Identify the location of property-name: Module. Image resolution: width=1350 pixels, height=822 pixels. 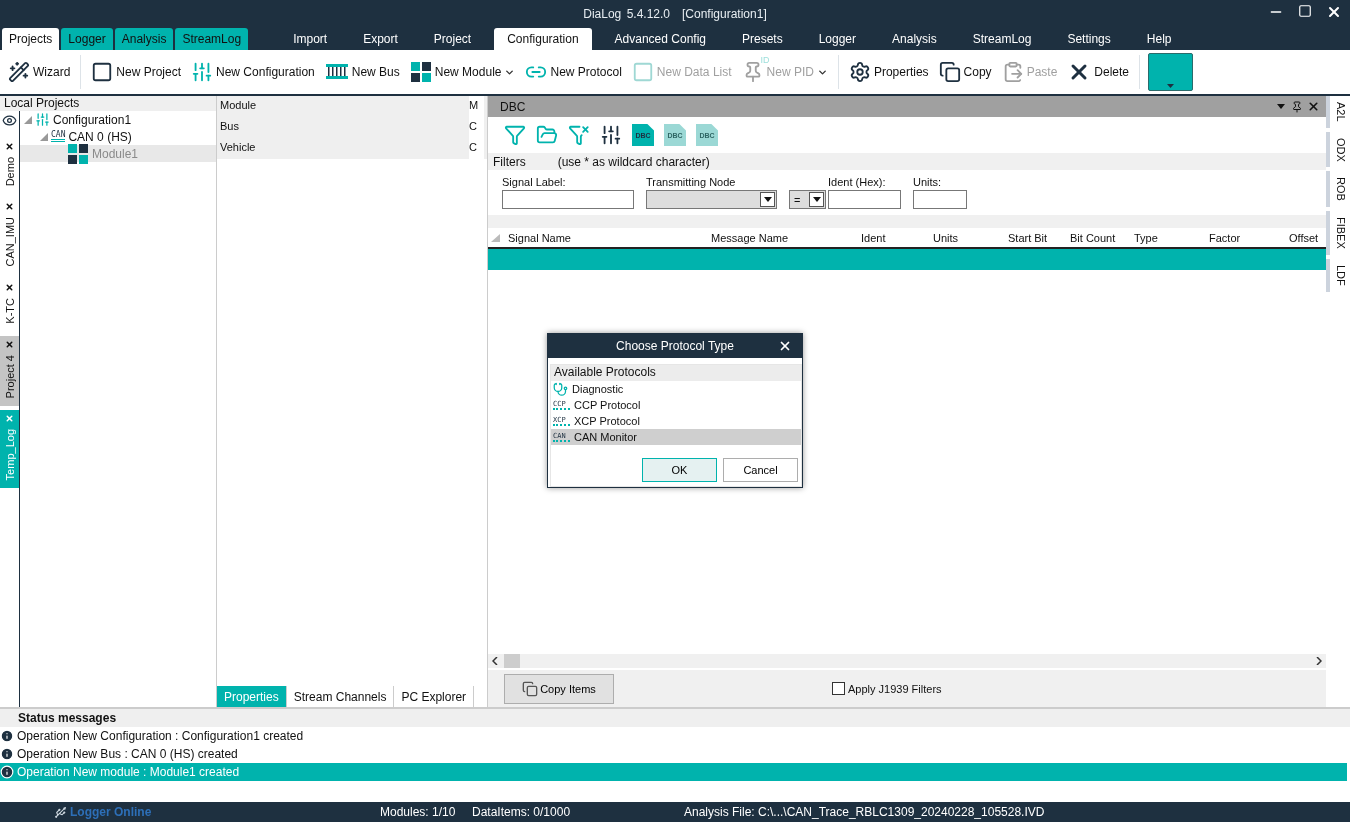
(238, 105).